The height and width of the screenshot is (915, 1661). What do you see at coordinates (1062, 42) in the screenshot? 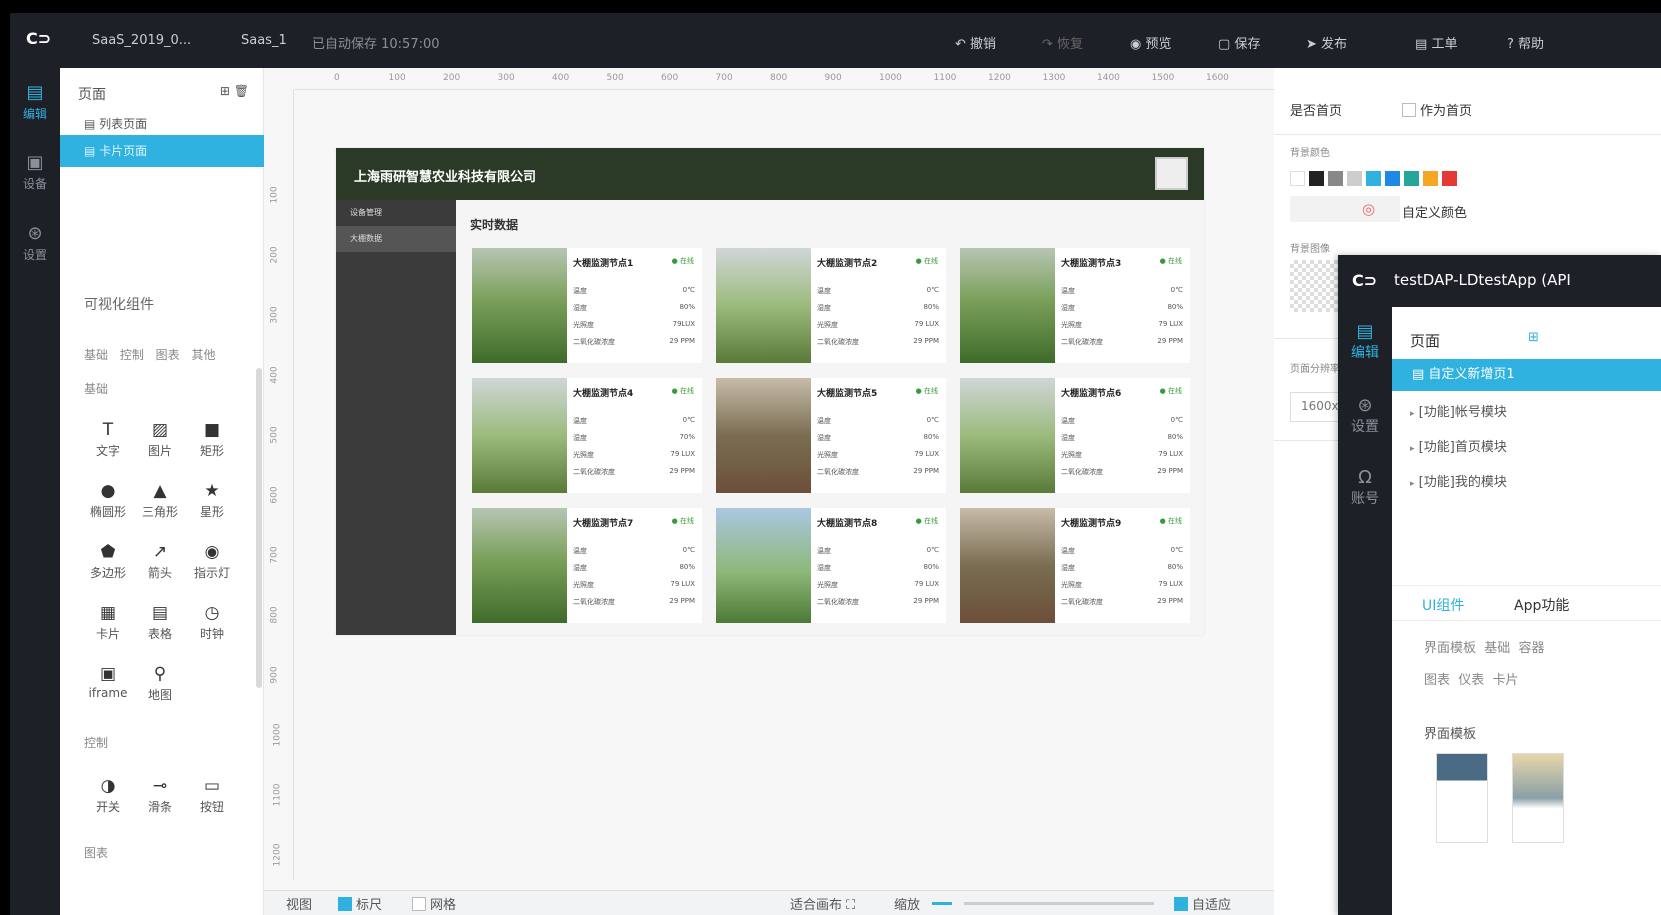
I see `redo-button: ↷ 恢复` at bounding box center [1062, 42].